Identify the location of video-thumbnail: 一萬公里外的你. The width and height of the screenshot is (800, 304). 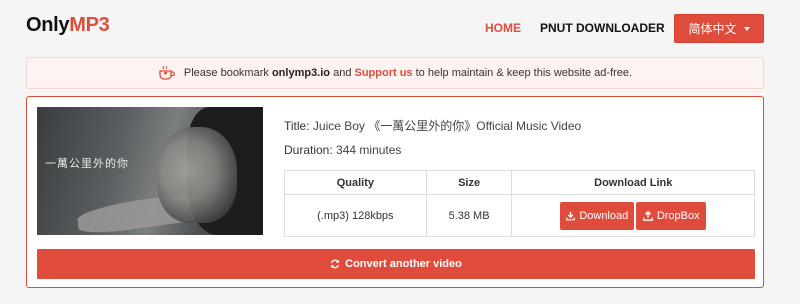
(150, 171).